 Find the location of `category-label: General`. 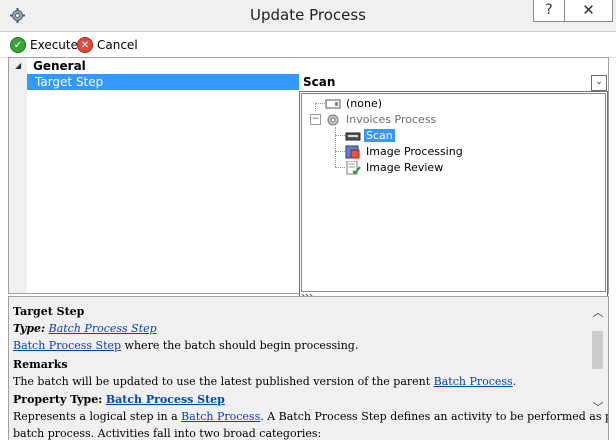

category-label: General is located at coordinates (59, 66).